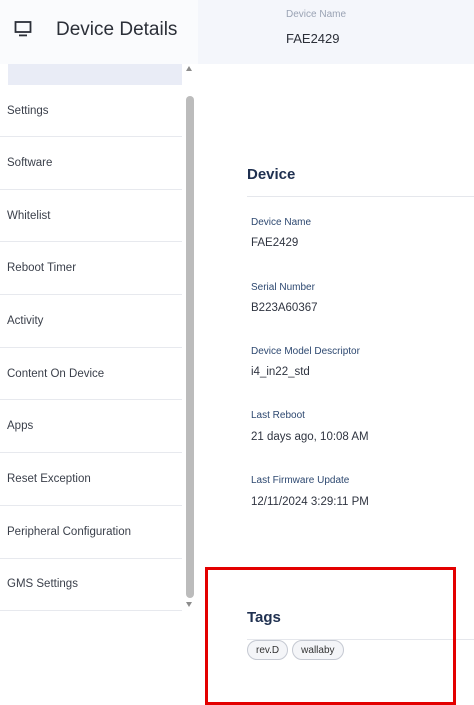 This screenshot has width=474, height=705. Describe the element at coordinates (360, 196) in the screenshot. I see `device-section-divider` at that location.